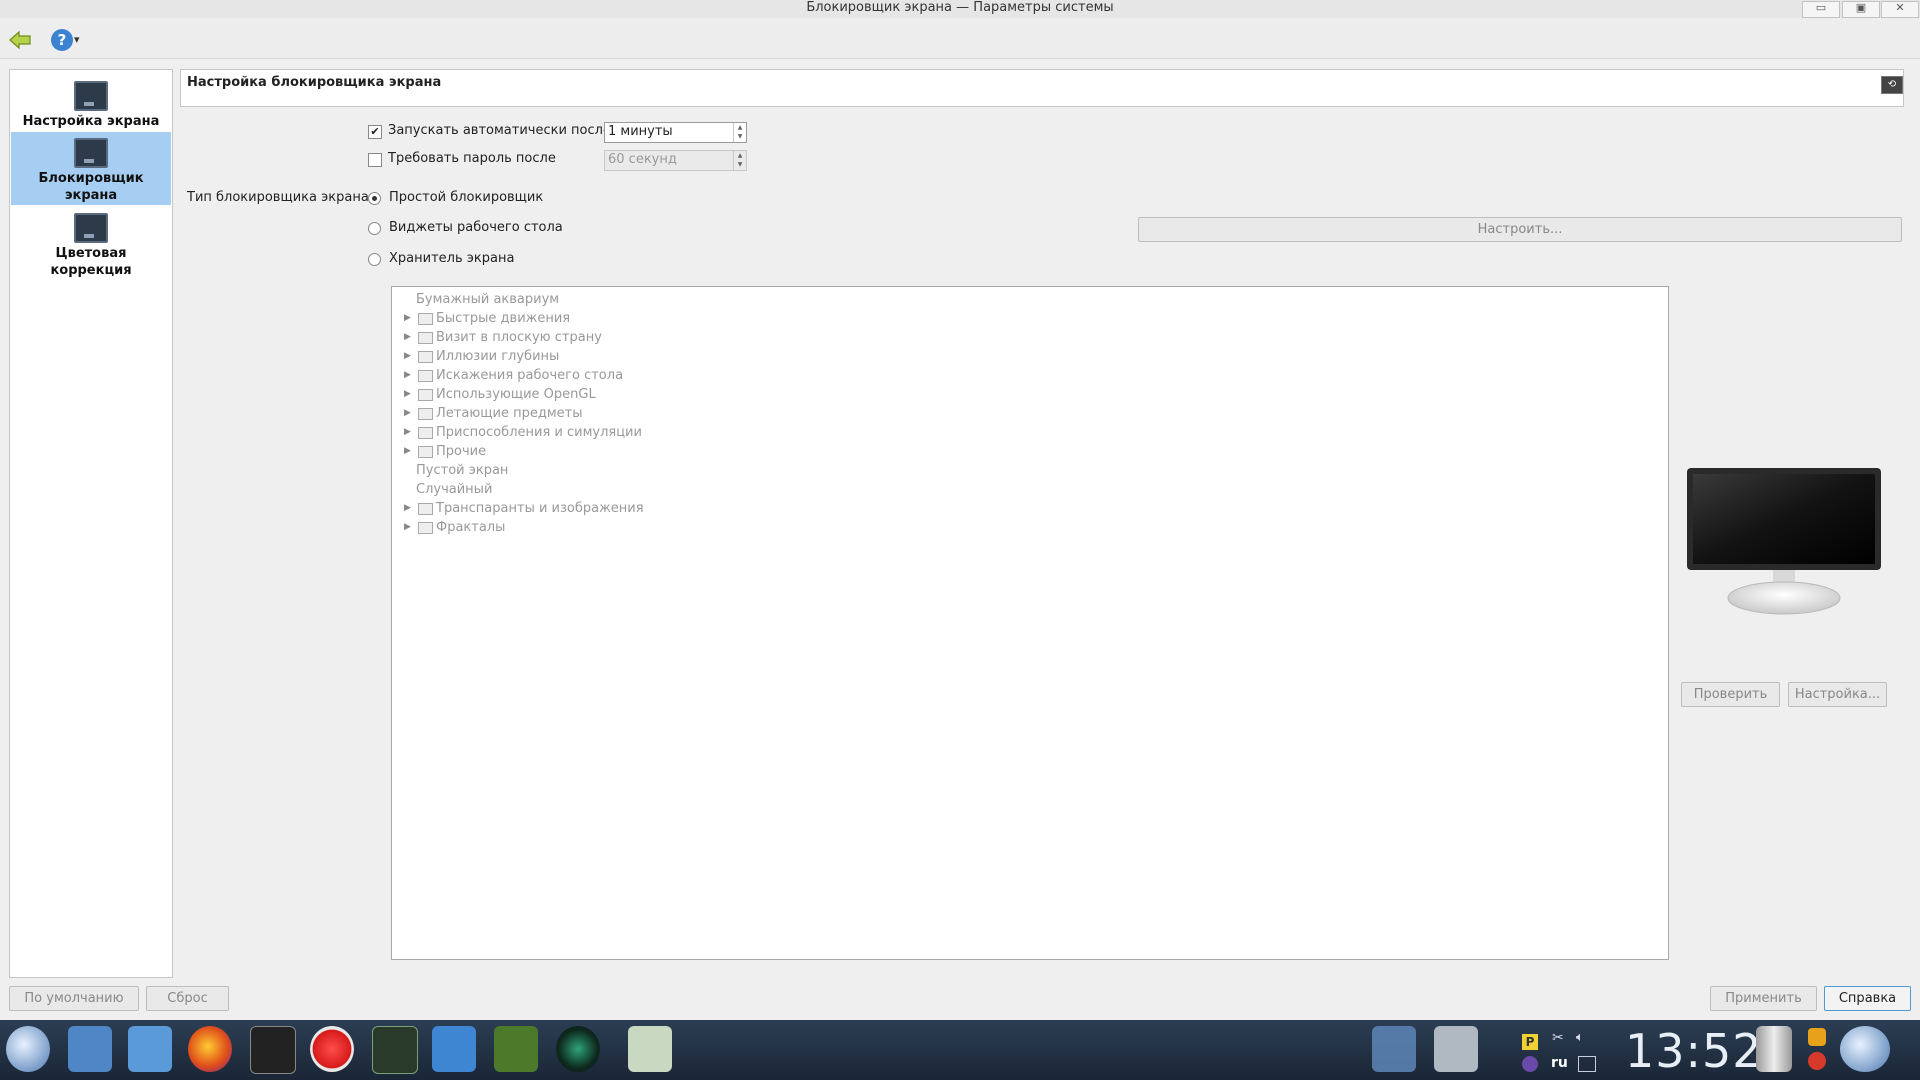 The image size is (1920, 1080). I want to click on tree-item-label: Летающие предметы, so click(509, 413).